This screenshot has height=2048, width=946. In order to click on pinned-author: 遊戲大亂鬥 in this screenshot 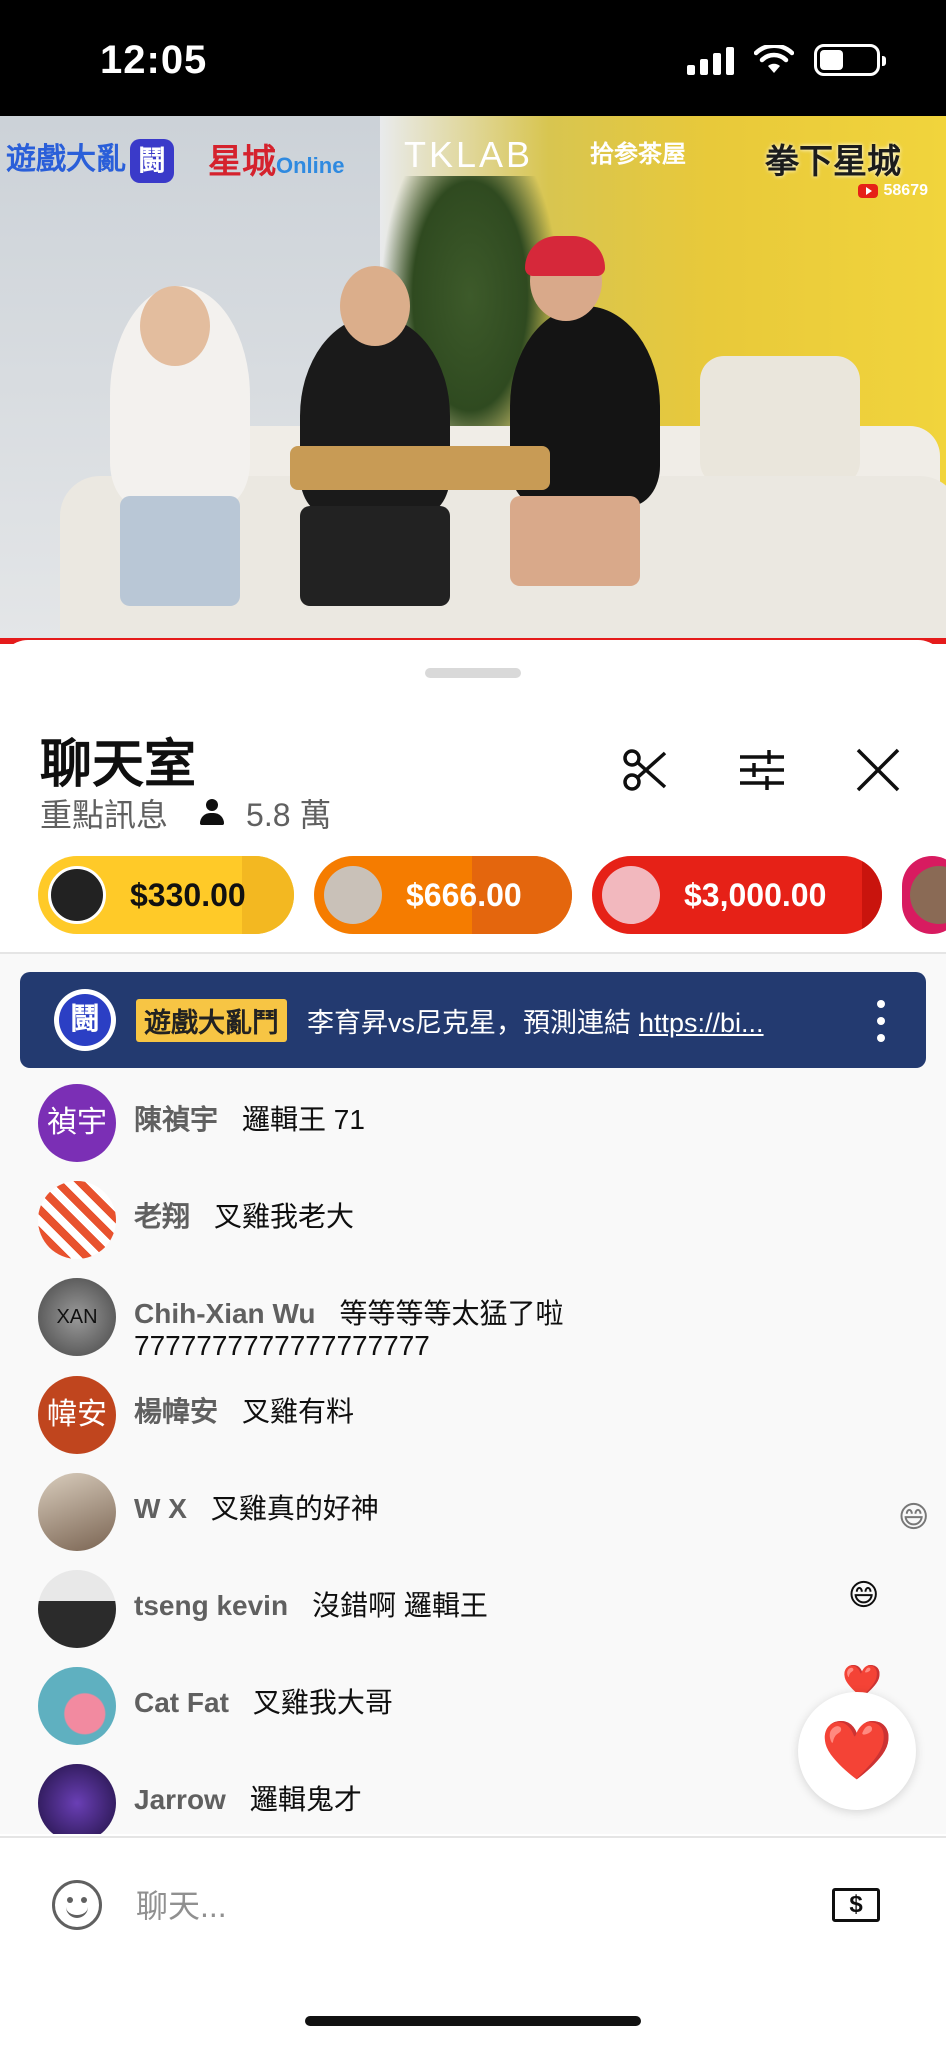, I will do `click(211, 1020)`.